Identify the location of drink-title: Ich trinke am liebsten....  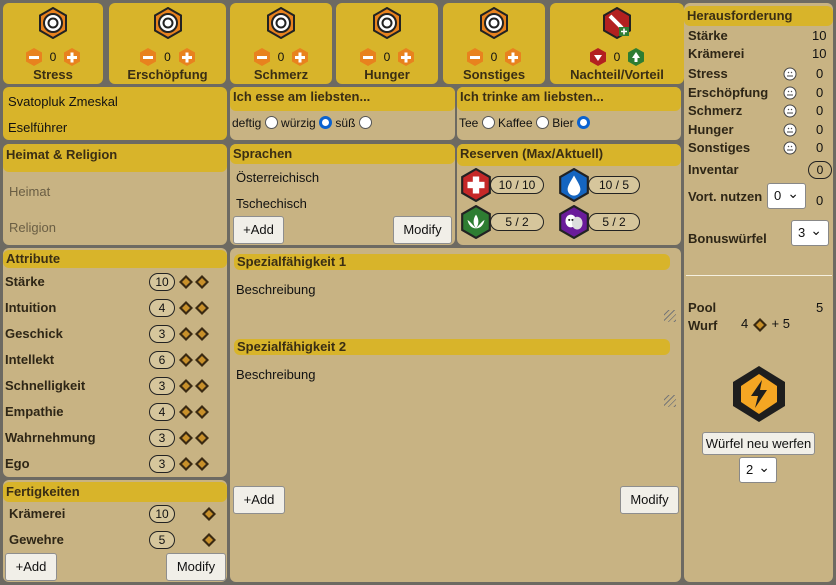
(569, 99).